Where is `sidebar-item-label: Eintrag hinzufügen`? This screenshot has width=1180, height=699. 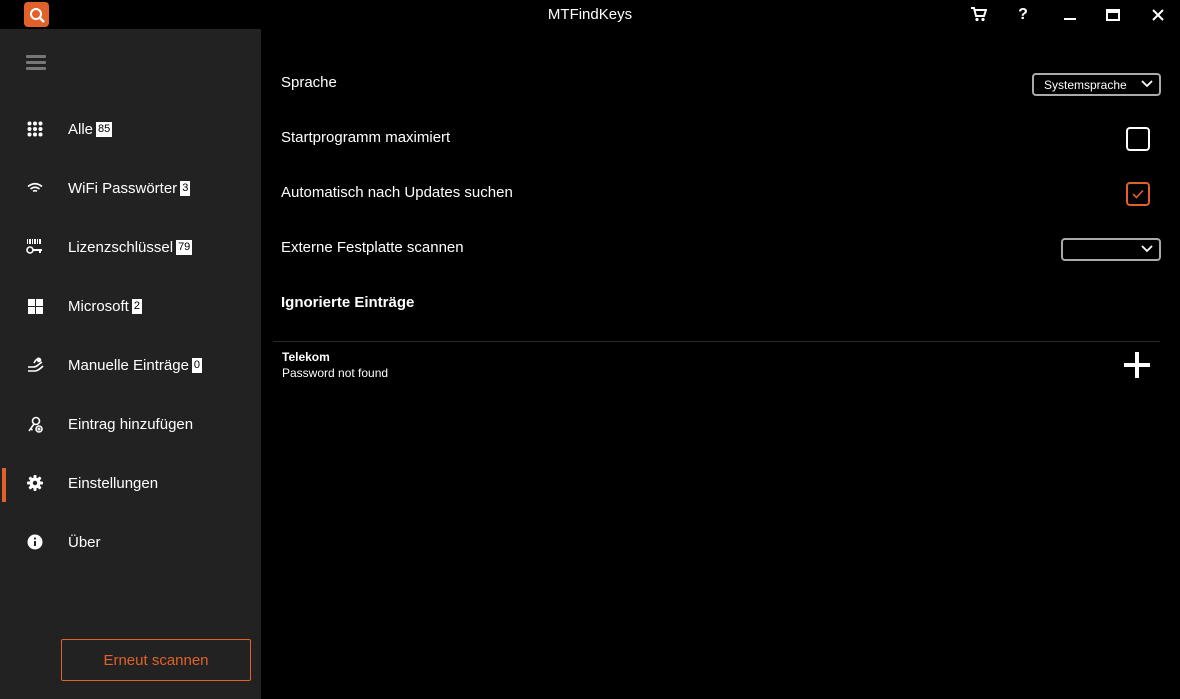 sidebar-item-label: Eintrag hinzufügen is located at coordinates (131, 424).